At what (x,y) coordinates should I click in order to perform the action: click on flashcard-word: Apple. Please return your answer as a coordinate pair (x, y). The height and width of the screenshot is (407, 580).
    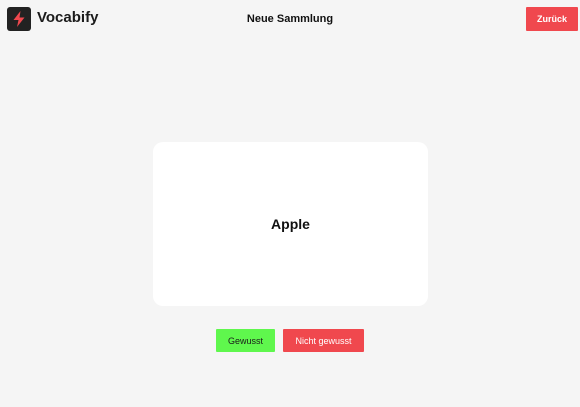
    Looking at the image, I should click on (290, 224).